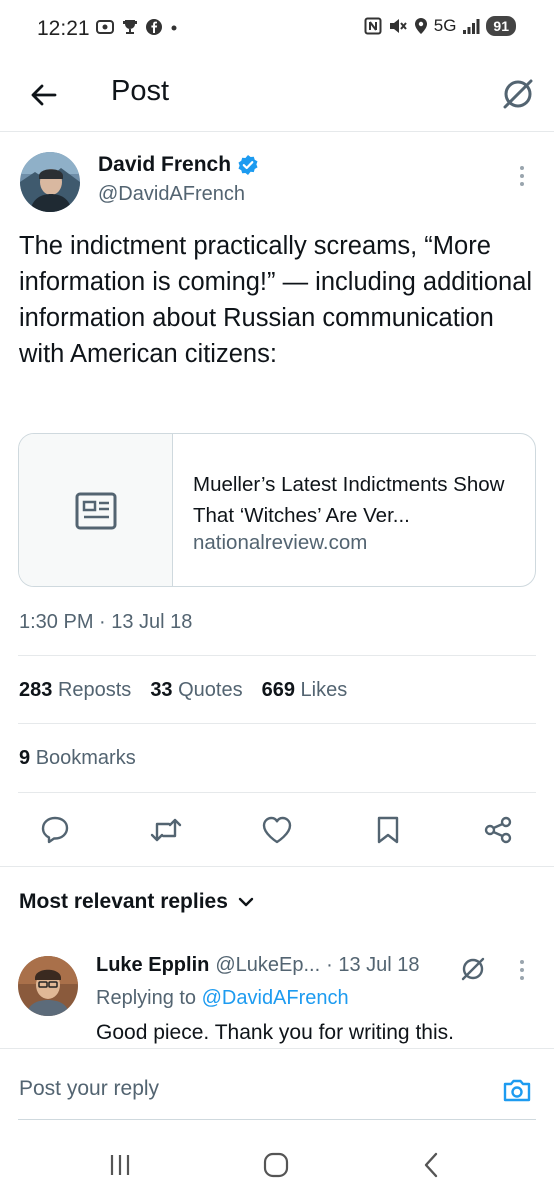 This screenshot has height=1200, width=554. I want to click on likes-label: Likes, so click(324, 690).